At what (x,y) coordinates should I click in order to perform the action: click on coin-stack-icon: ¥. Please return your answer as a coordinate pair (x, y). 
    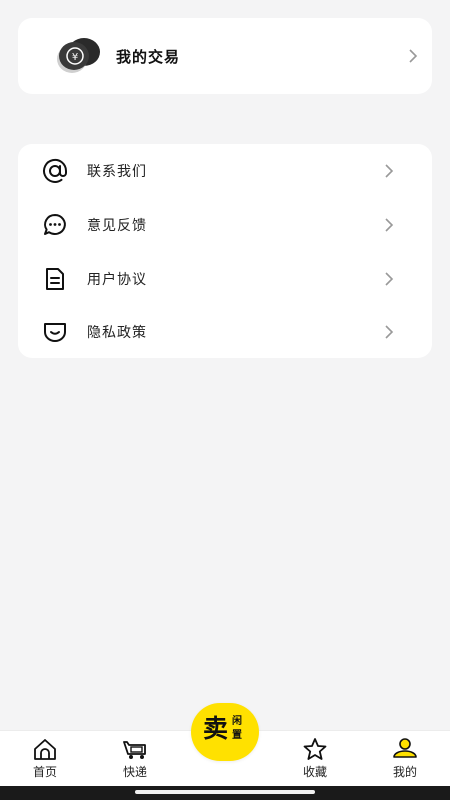
    Looking at the image, I should click on (78, 55).